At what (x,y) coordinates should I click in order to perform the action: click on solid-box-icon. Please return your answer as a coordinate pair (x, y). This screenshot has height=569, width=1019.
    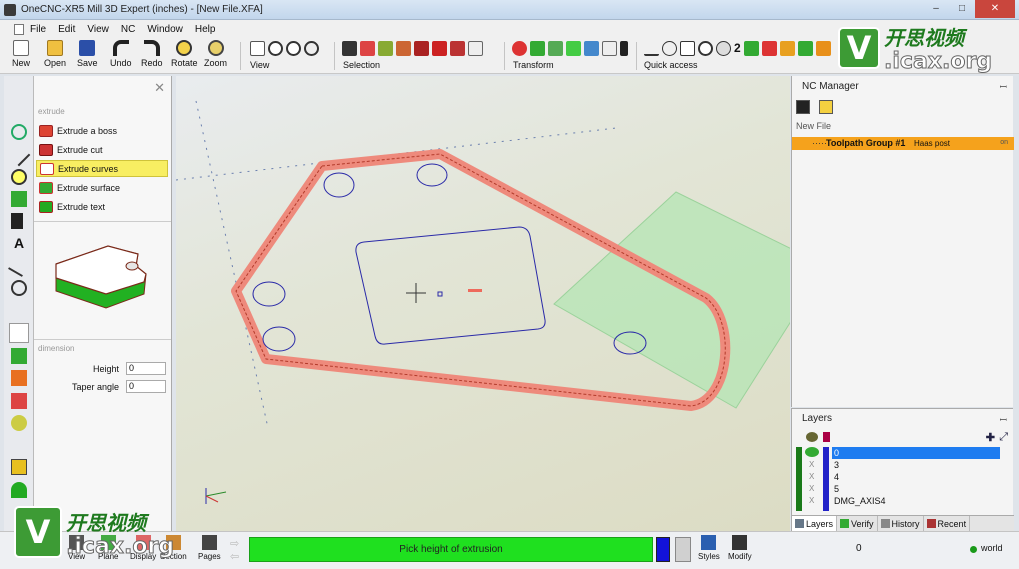
    Looking at the image, I should click on (19, 356).